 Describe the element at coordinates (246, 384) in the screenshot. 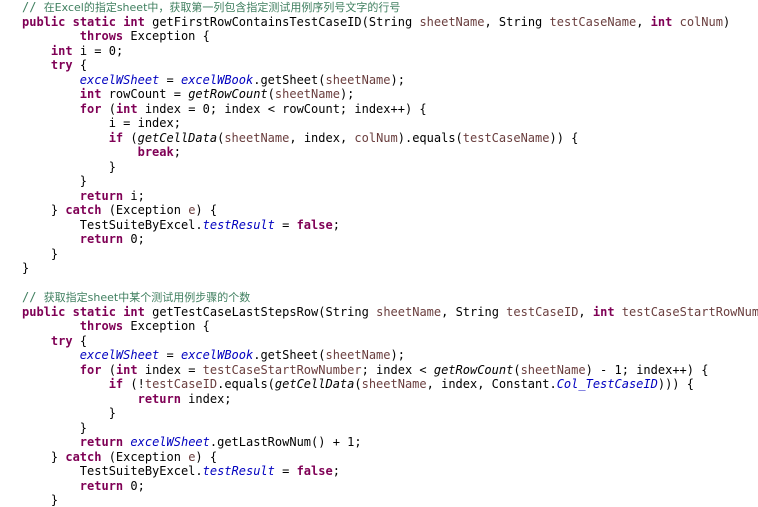

I see `code-token-plain: .equals(` at that location.